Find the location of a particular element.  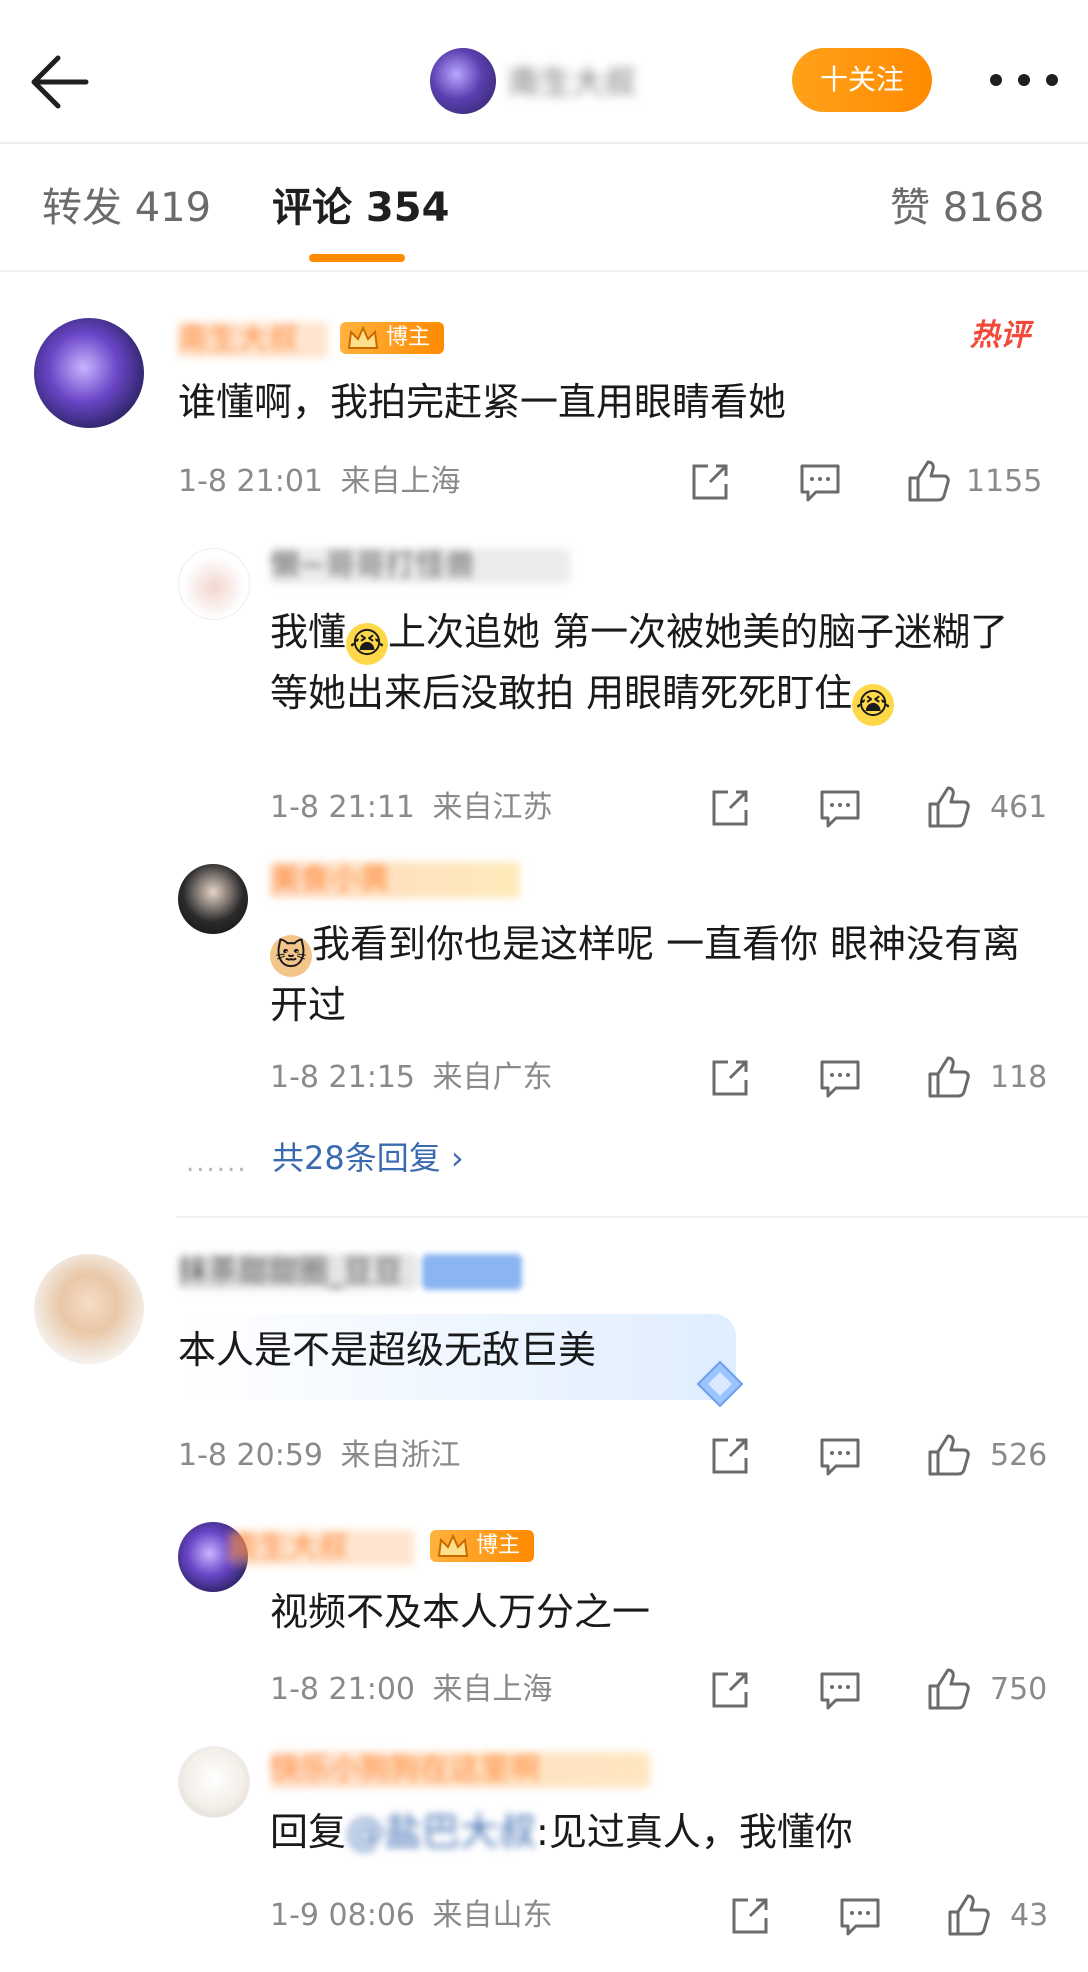

reply-time: 1-8 21:00 is located at coordinates (342, 1689).